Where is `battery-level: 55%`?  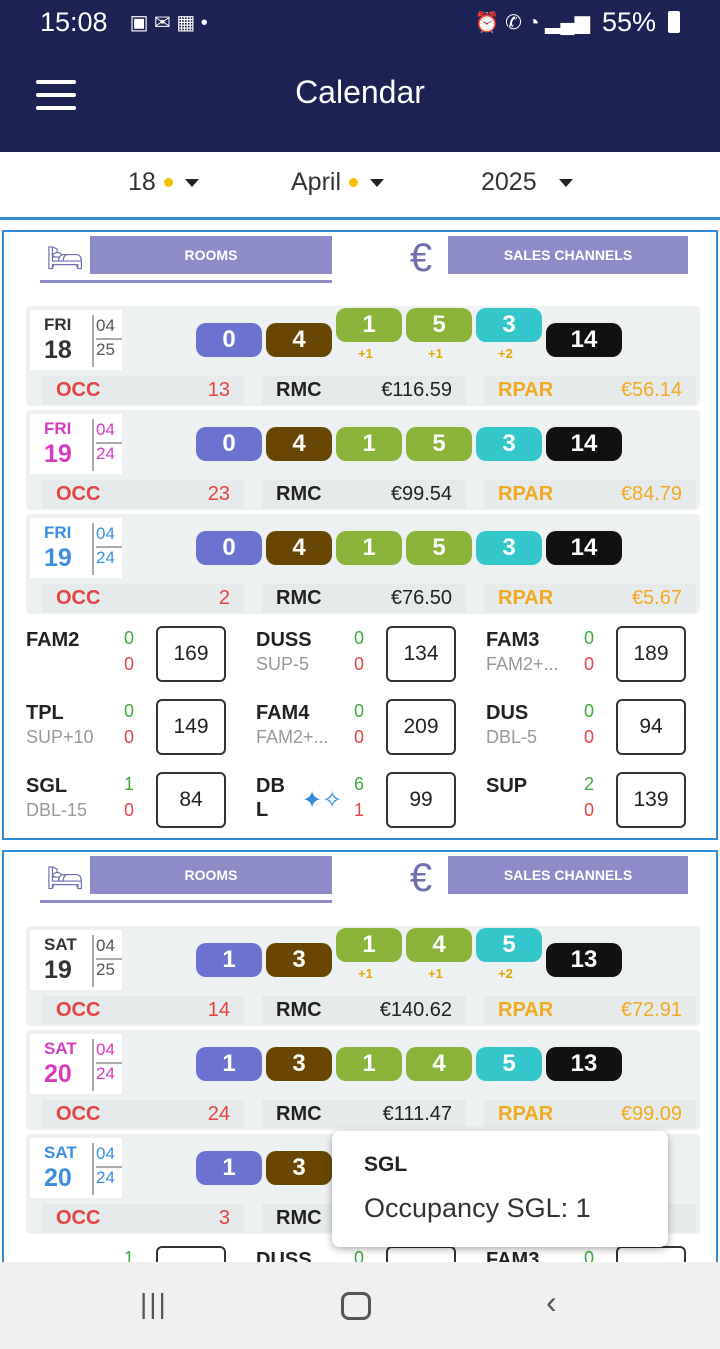 battery-level: 55% is located at coordinates (628, 21).